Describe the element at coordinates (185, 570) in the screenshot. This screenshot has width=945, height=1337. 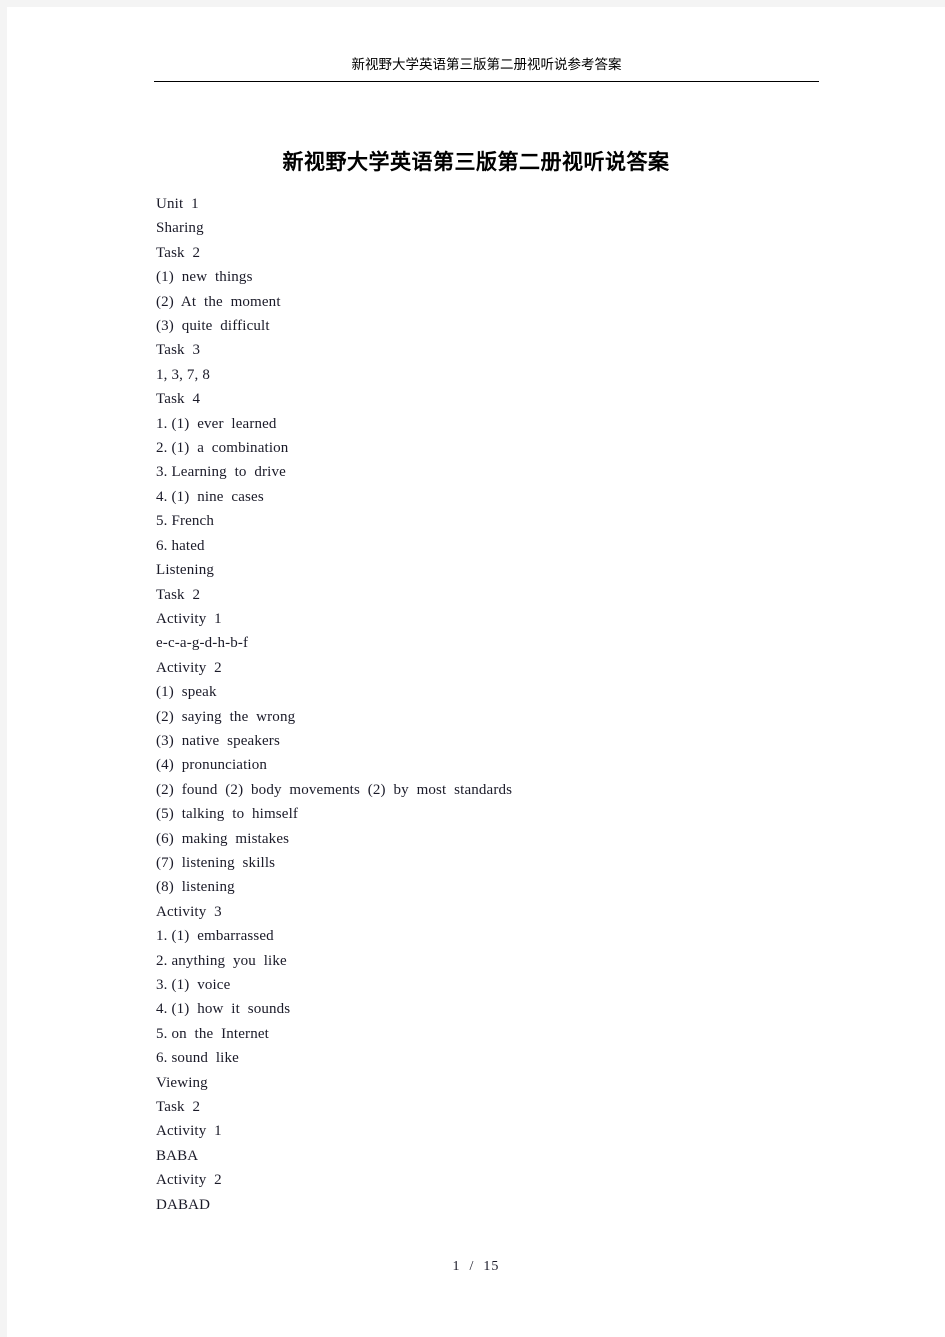
I see `body-line: Listening` at that location.